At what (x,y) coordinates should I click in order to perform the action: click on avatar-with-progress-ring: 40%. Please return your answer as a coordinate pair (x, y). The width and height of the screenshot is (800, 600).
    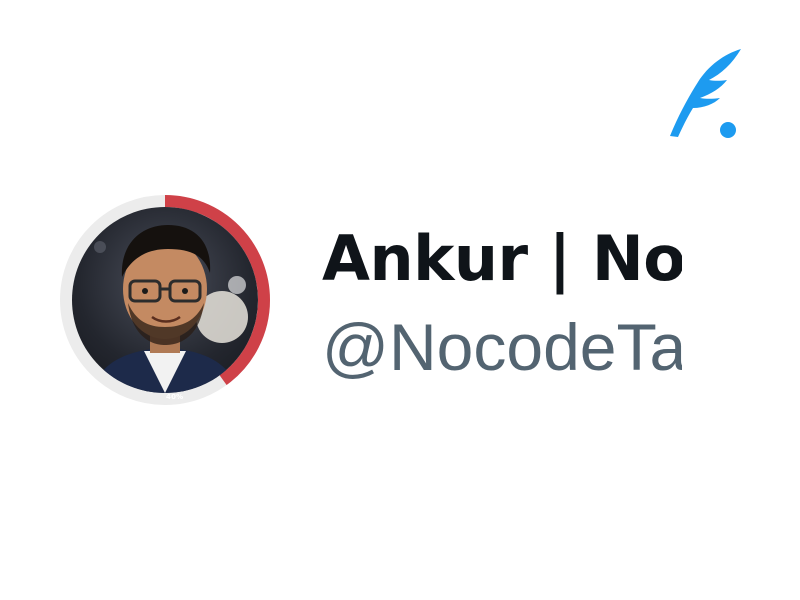
    Looking at the image, I should click on (165, 300).